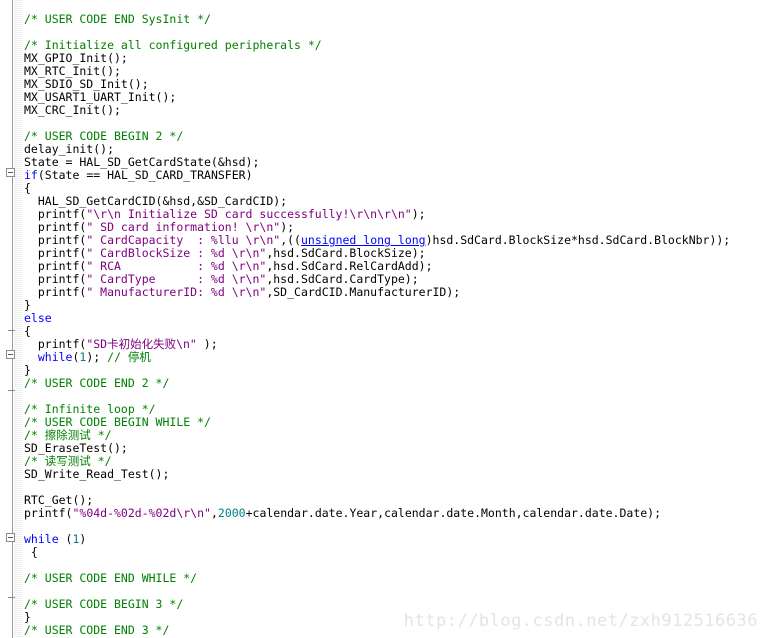 This screenshot has height=638, width=766. Describe the element at coordinates (346, 253) in the screenshot. I see `code-token-pln: ,hsd.SdCard.BlockSize);` at that location.